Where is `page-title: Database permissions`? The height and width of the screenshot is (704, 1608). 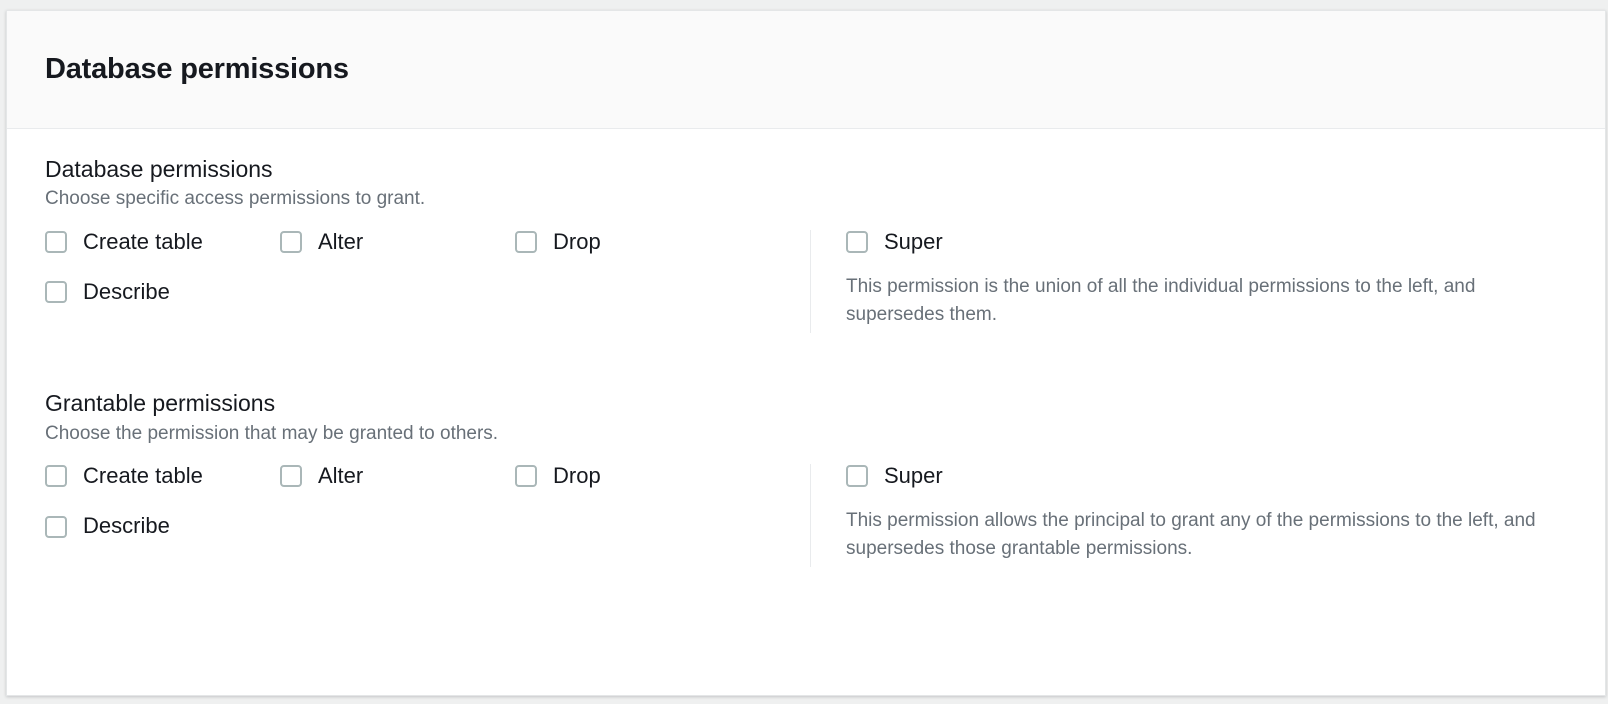 page-title: Database permissions is located at coordinates (197, 69).